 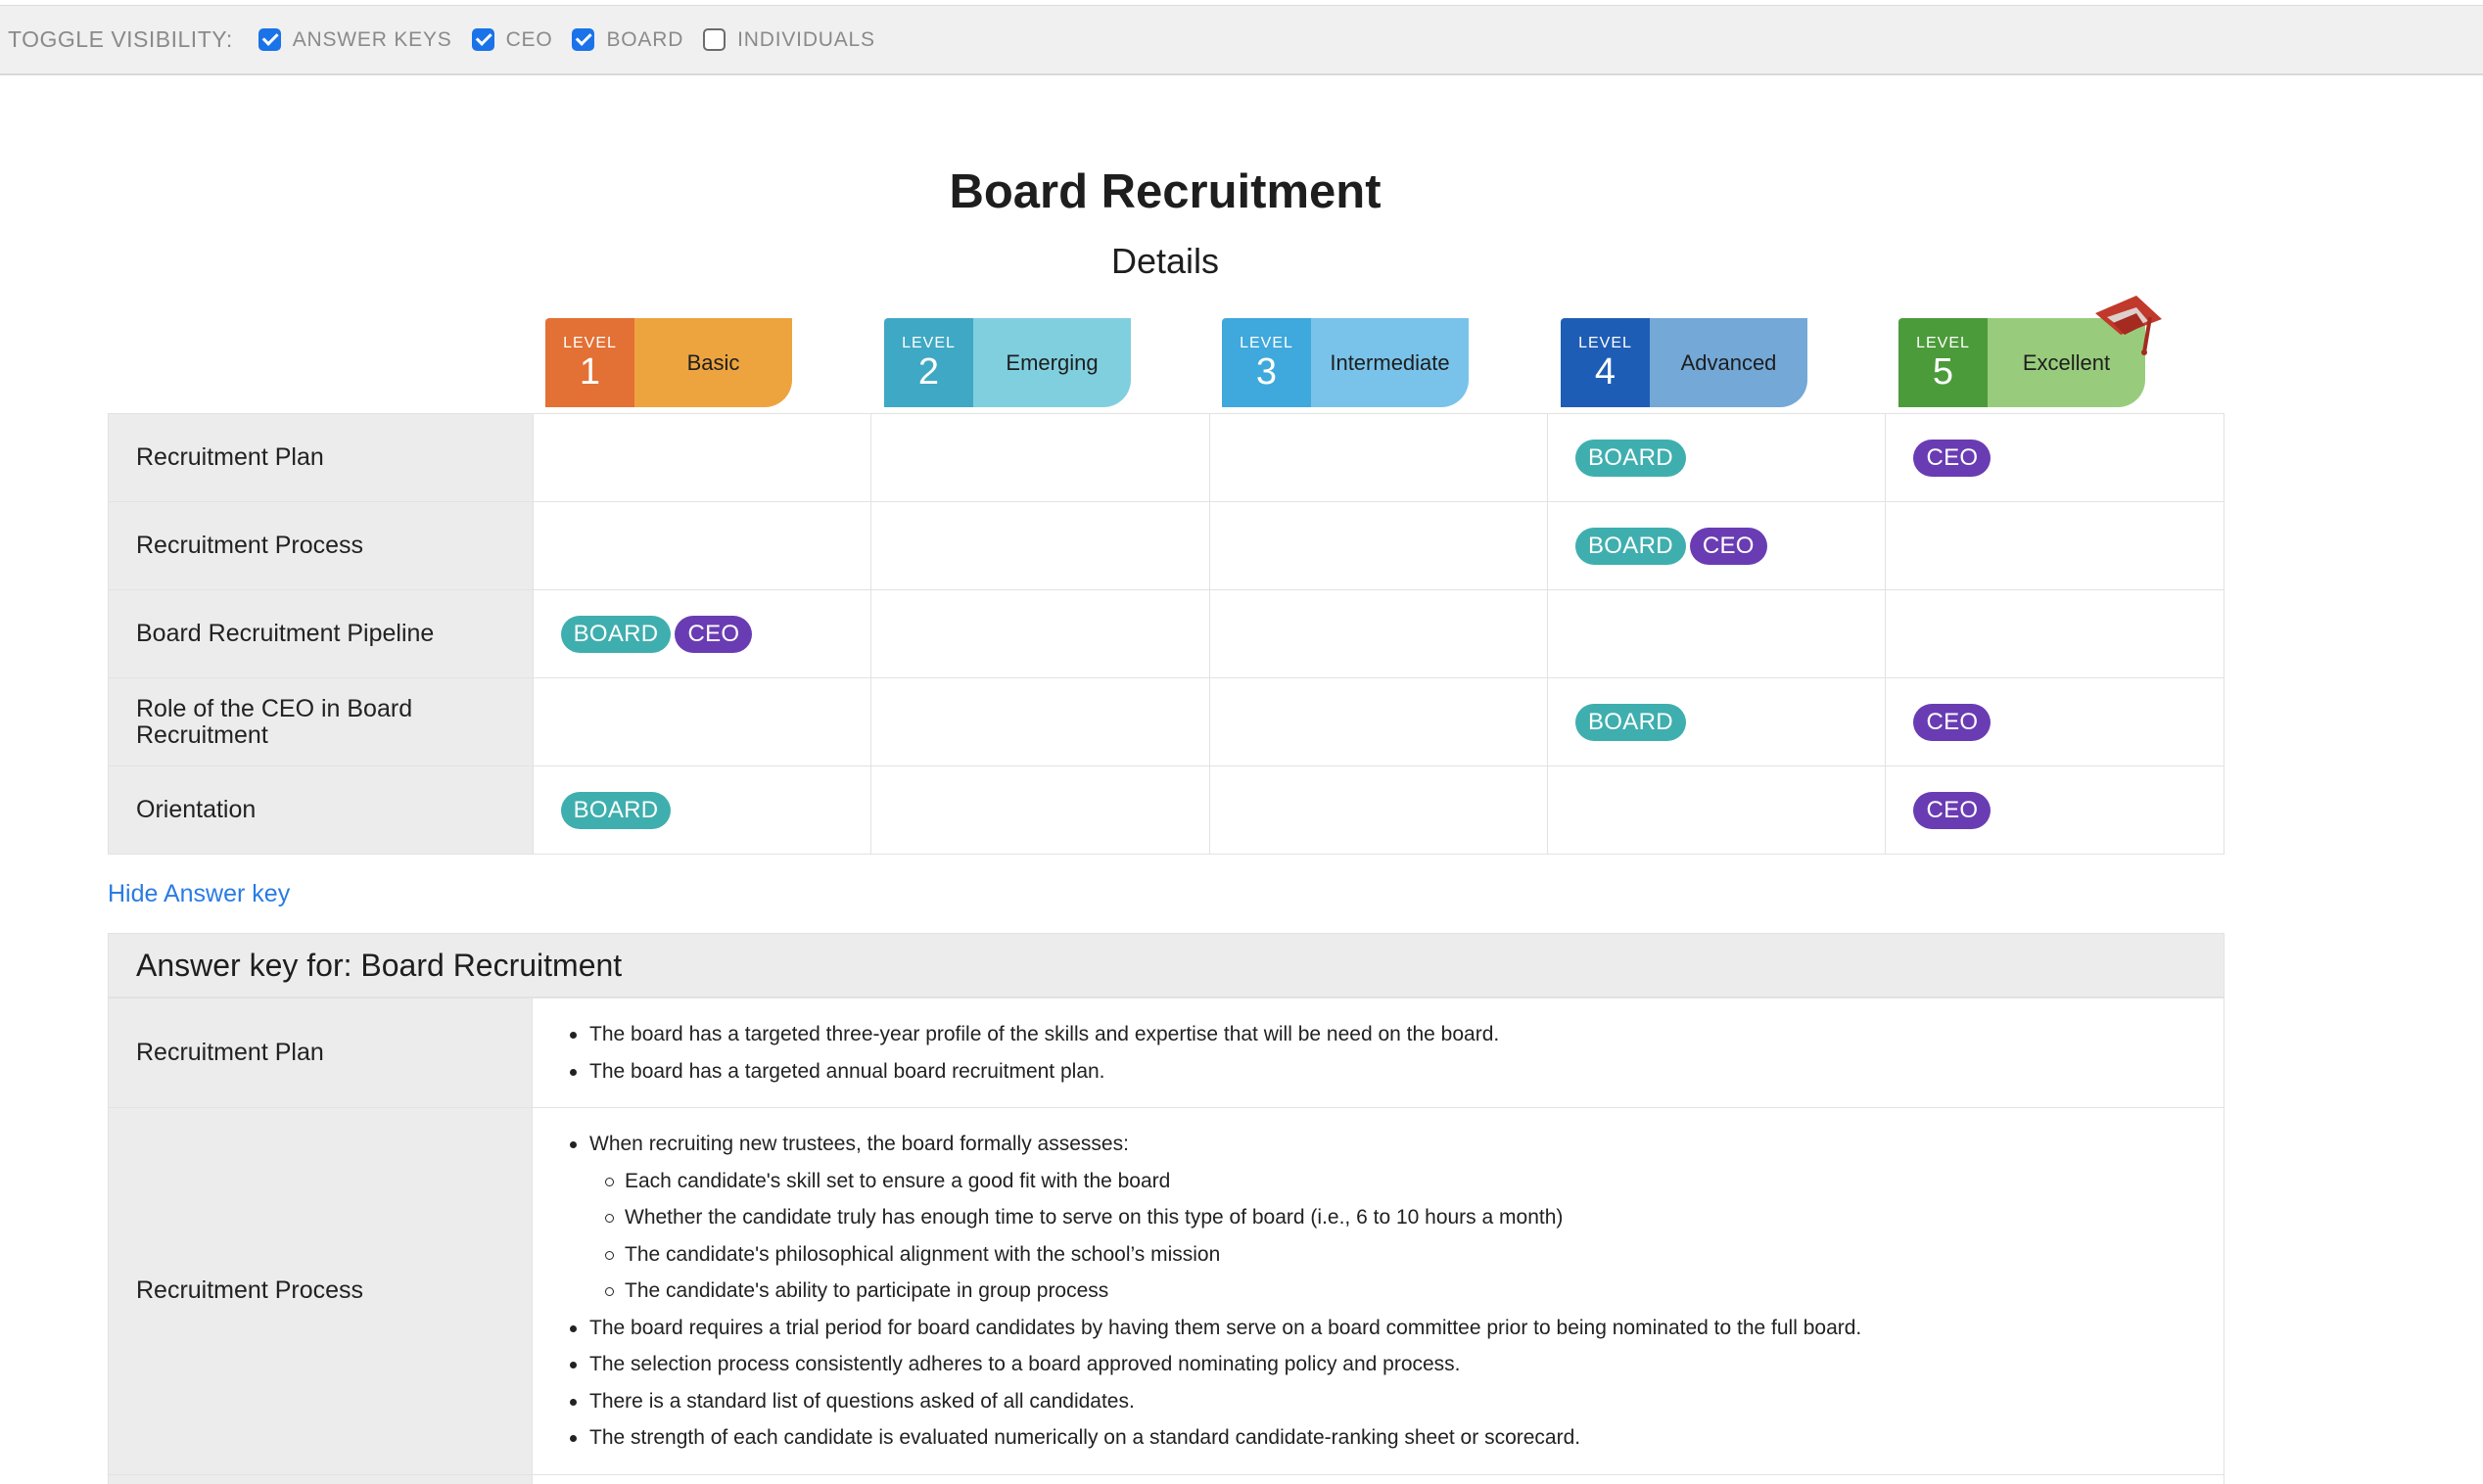 What do you see at coordinates (702, 810) in the screenshot?
I see `matrix-cell-level-1: BOARD` at bounding box center [702, 810].